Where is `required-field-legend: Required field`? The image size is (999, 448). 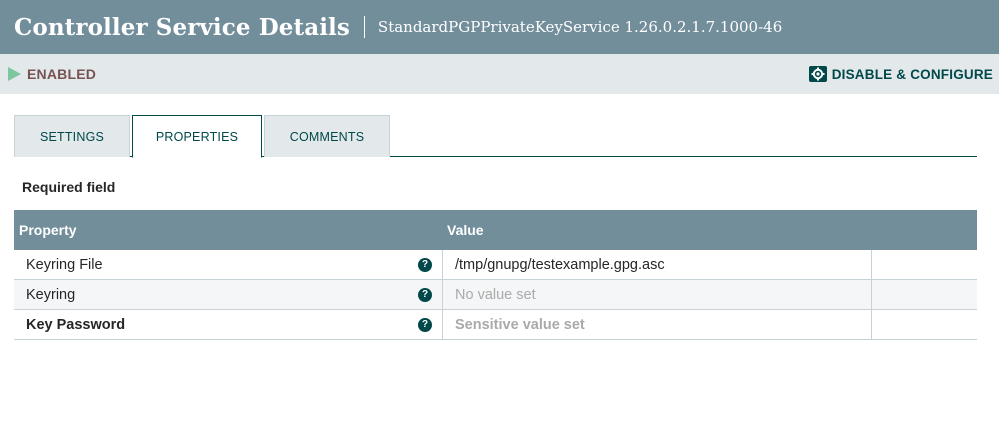
required-field-legend: Required field is located at coordinates (69, 187).